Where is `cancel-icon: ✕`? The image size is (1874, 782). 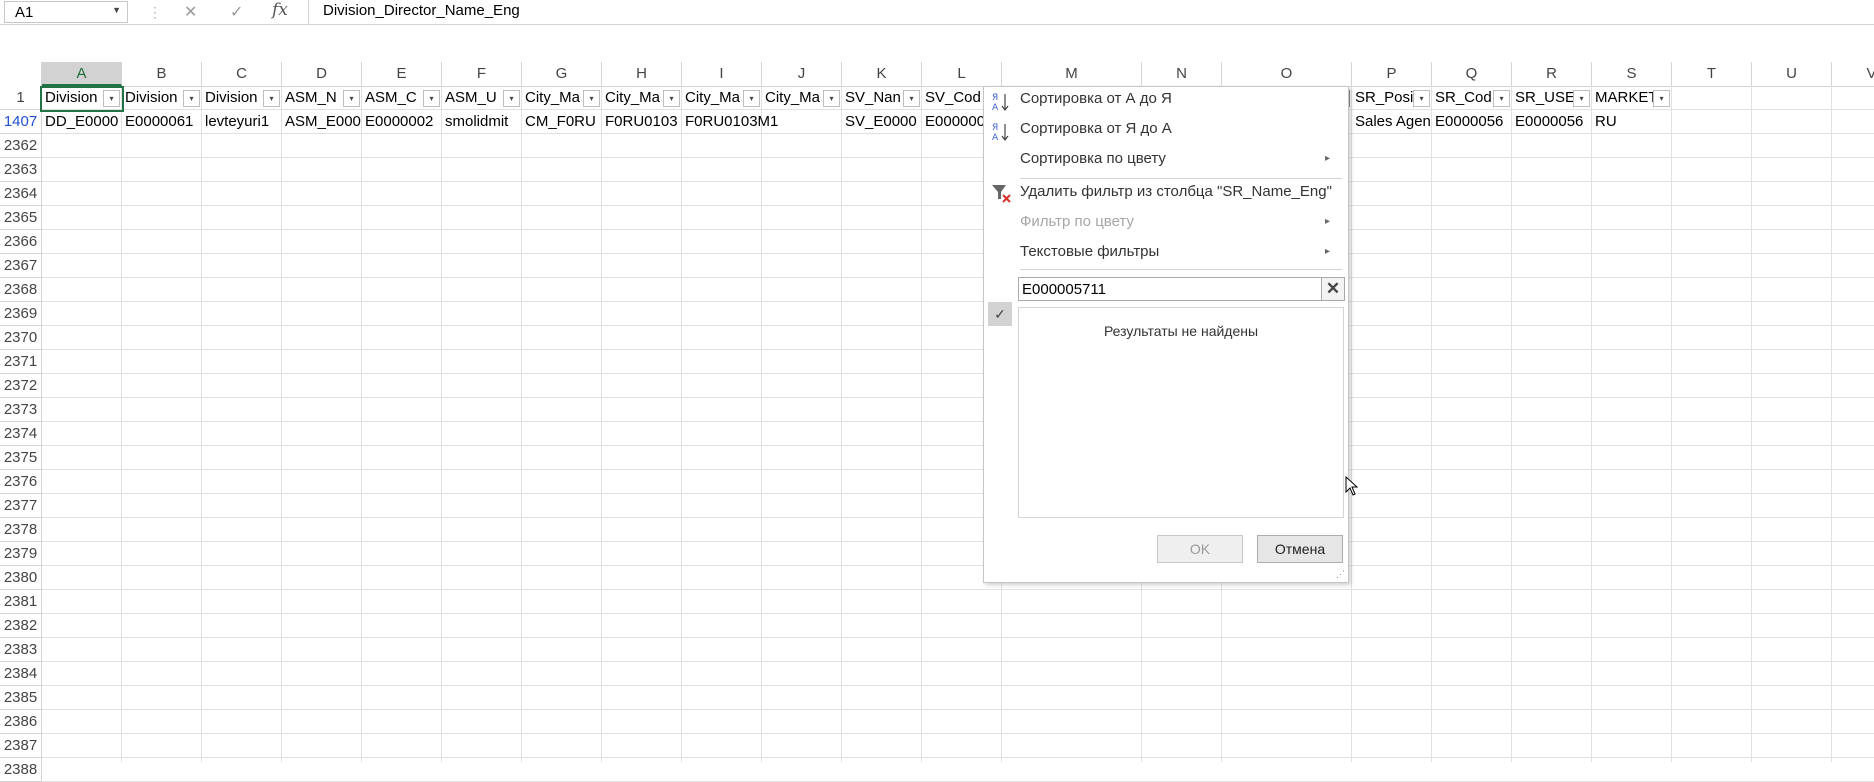
cancel-icon: ✕ is located at coordinates (190, 12).